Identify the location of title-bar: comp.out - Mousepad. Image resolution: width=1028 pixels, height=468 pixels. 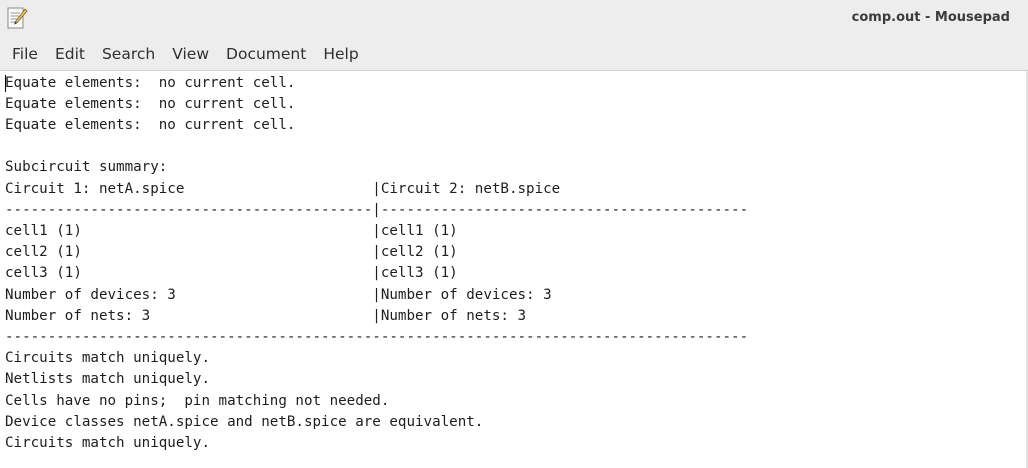
(514, 19).